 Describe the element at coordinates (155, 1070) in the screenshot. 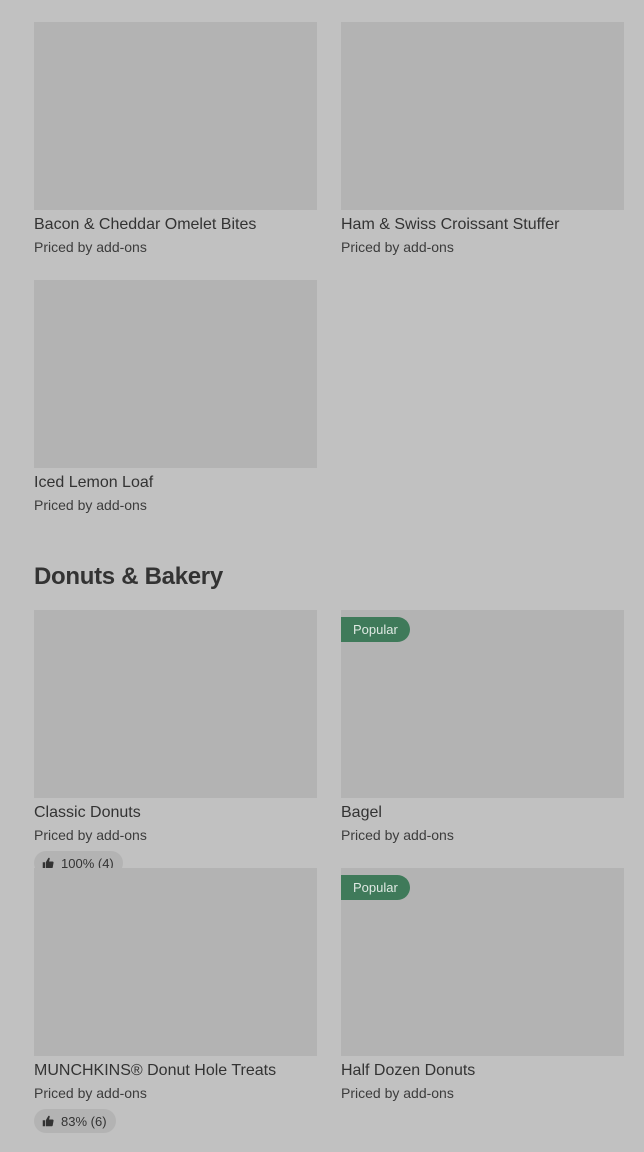

I see `item-name: MUNCHKINS® Donut Hole Treats` at that location.